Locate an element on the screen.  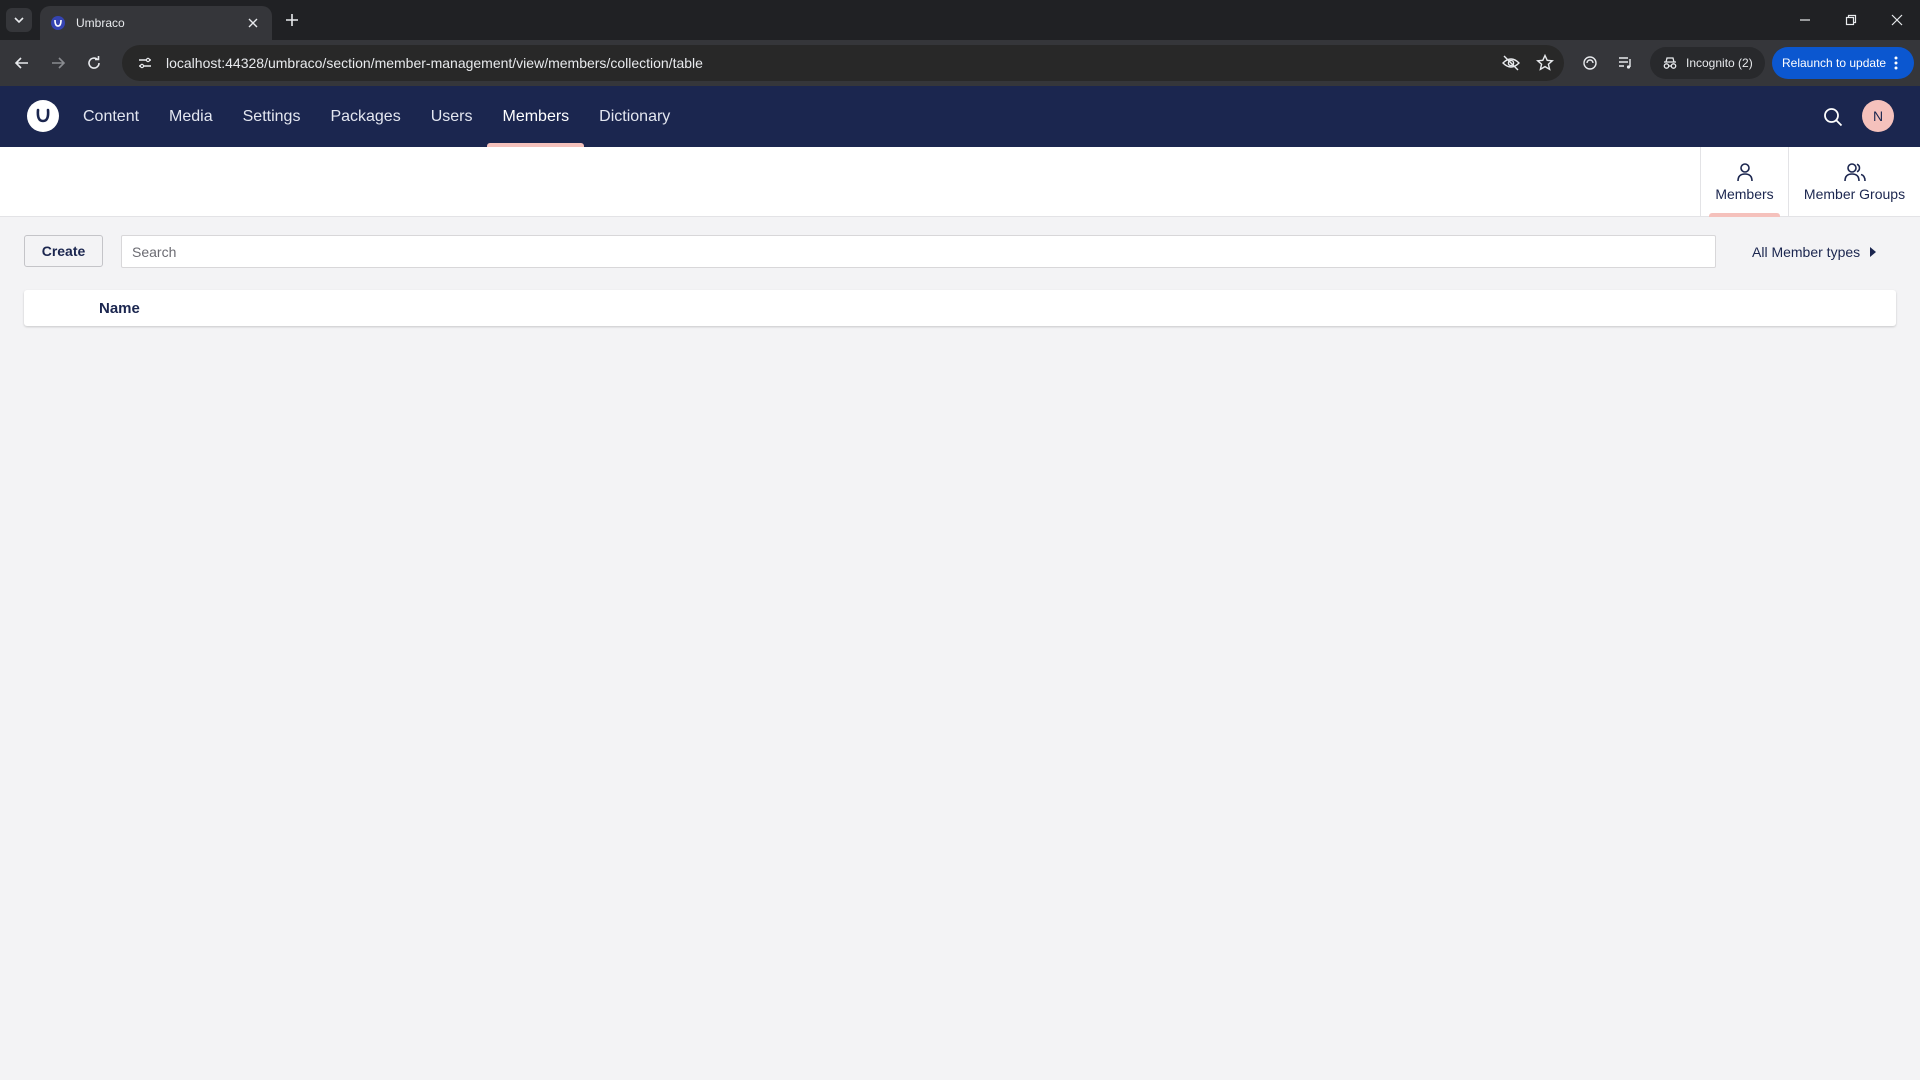
eye-off-icon is located at coordinates (1511, 63).